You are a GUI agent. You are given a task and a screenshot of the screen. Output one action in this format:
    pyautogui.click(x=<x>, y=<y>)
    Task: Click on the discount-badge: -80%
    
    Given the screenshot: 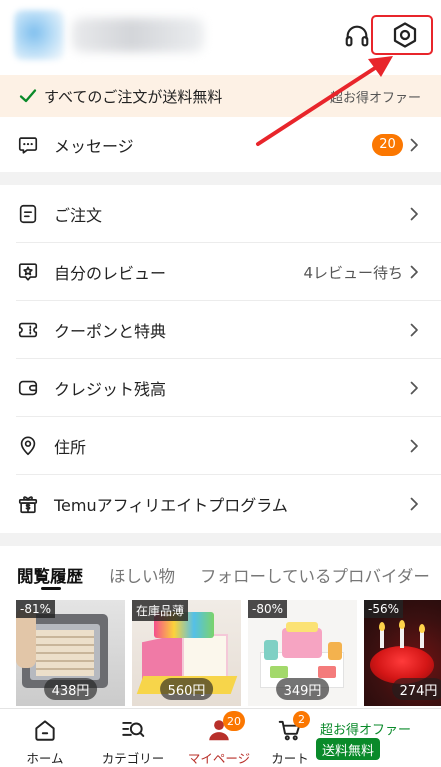 What is the action you would take?
    pyautogui.click(x=268, y=609)
    